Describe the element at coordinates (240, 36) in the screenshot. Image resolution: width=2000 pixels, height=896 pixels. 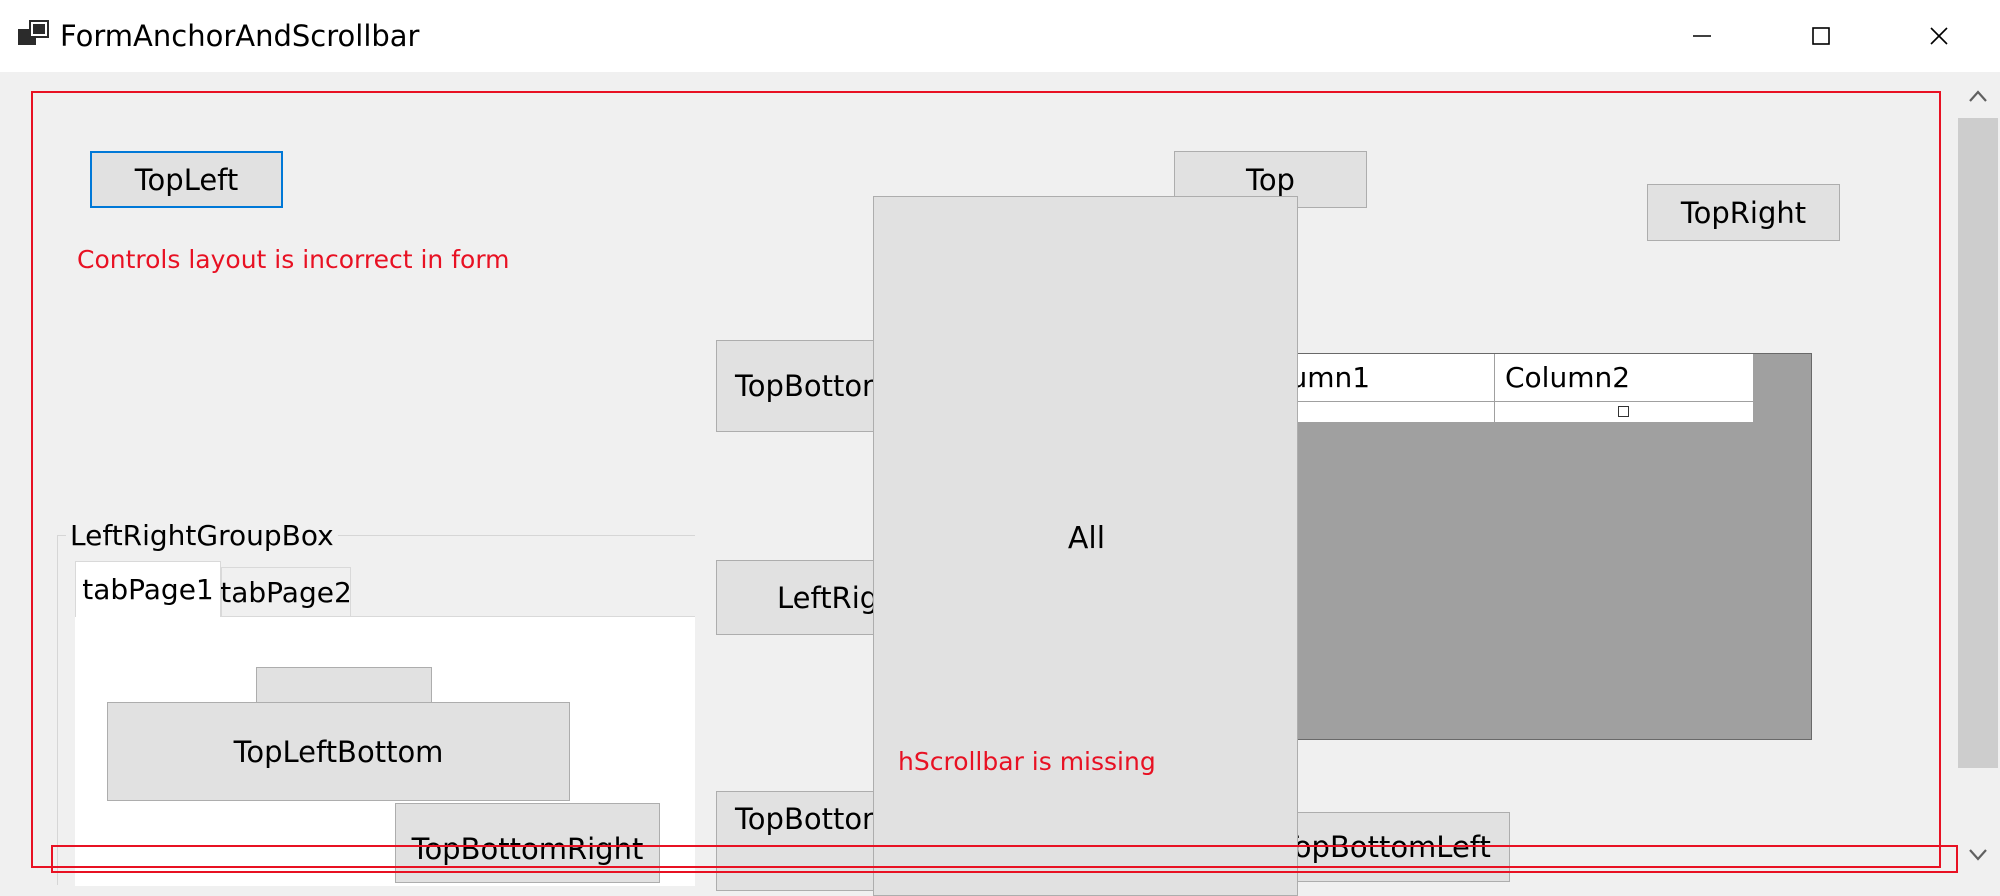
I see `window-title: FormAnchorAndScrollbar` at that location.